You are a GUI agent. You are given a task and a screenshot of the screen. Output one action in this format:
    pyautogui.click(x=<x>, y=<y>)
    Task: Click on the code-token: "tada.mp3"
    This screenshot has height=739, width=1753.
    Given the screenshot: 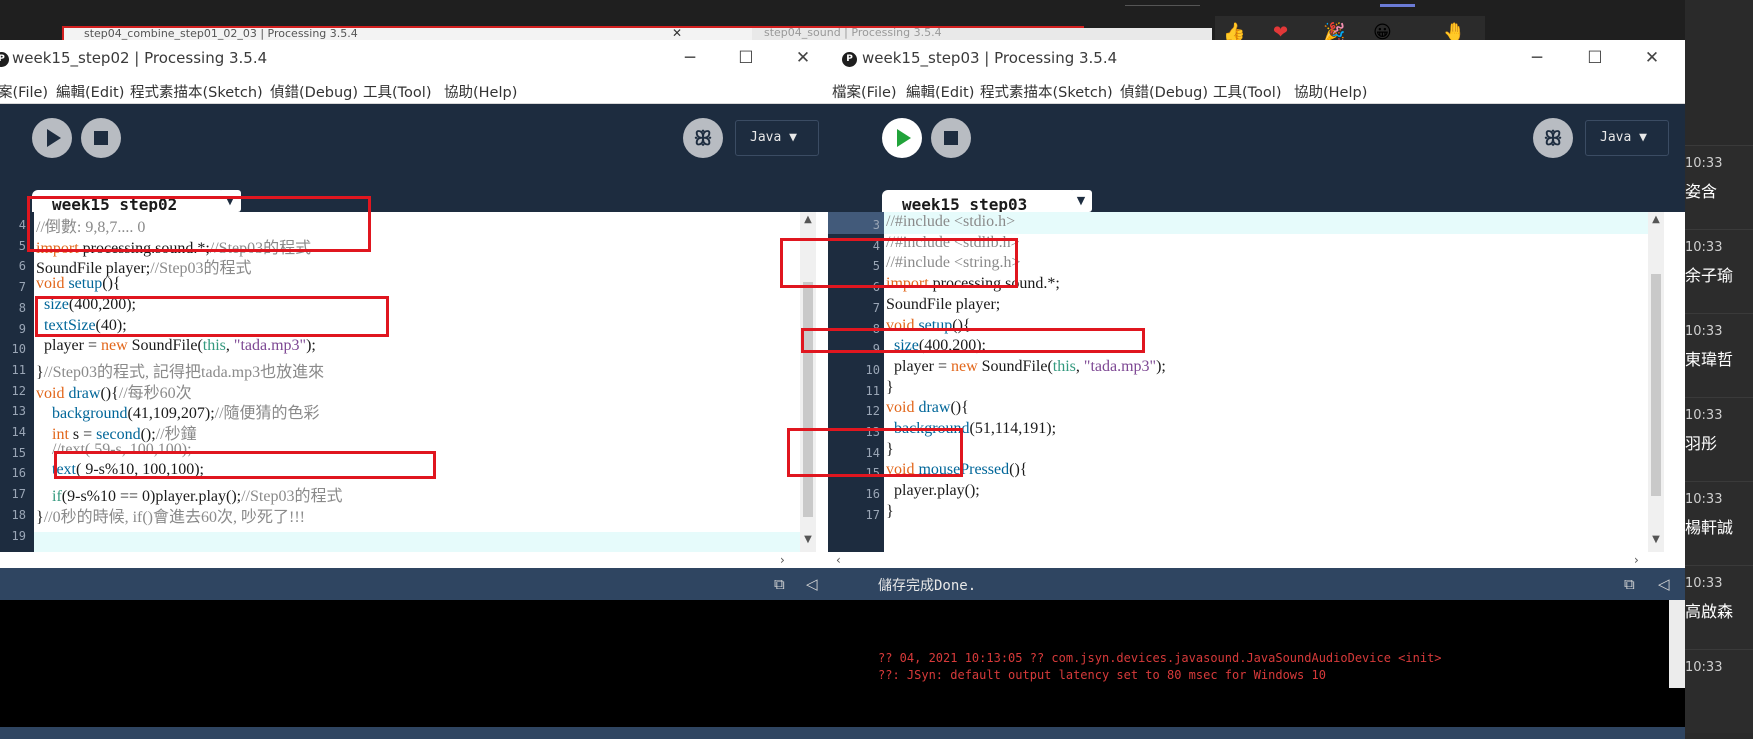 What is the action you would take?
    pyautogui.click(x=270, y=346)
    